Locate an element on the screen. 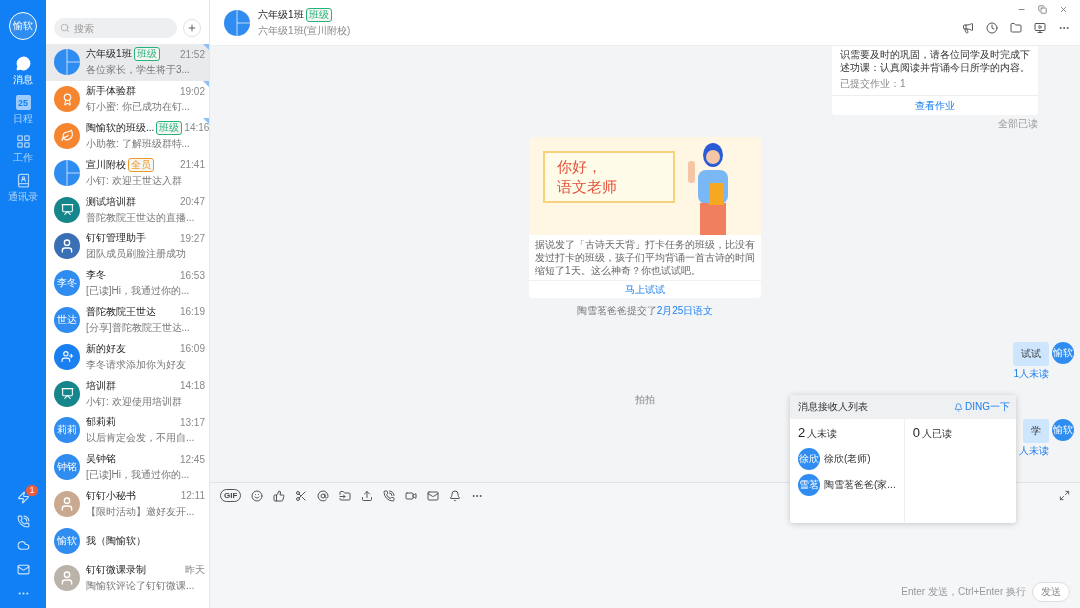  text-avatar: 钟铭 is located at coordinates (67, 467).